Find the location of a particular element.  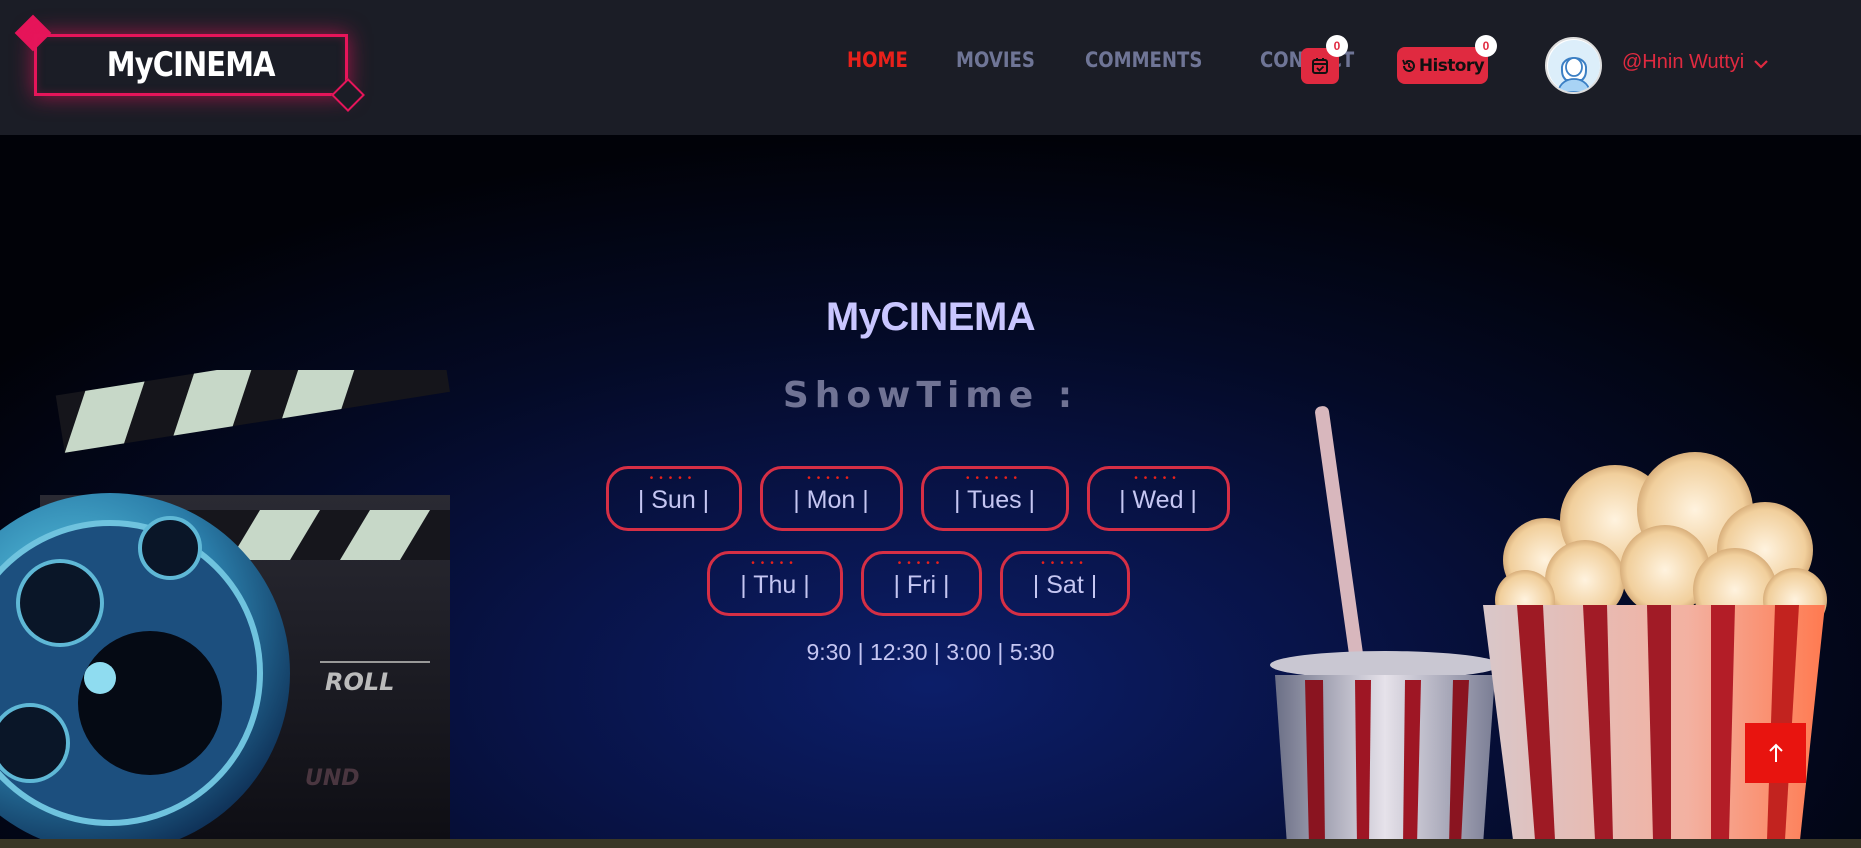

nav-comments: COMMENTS is located at coordinates (1143, 60).